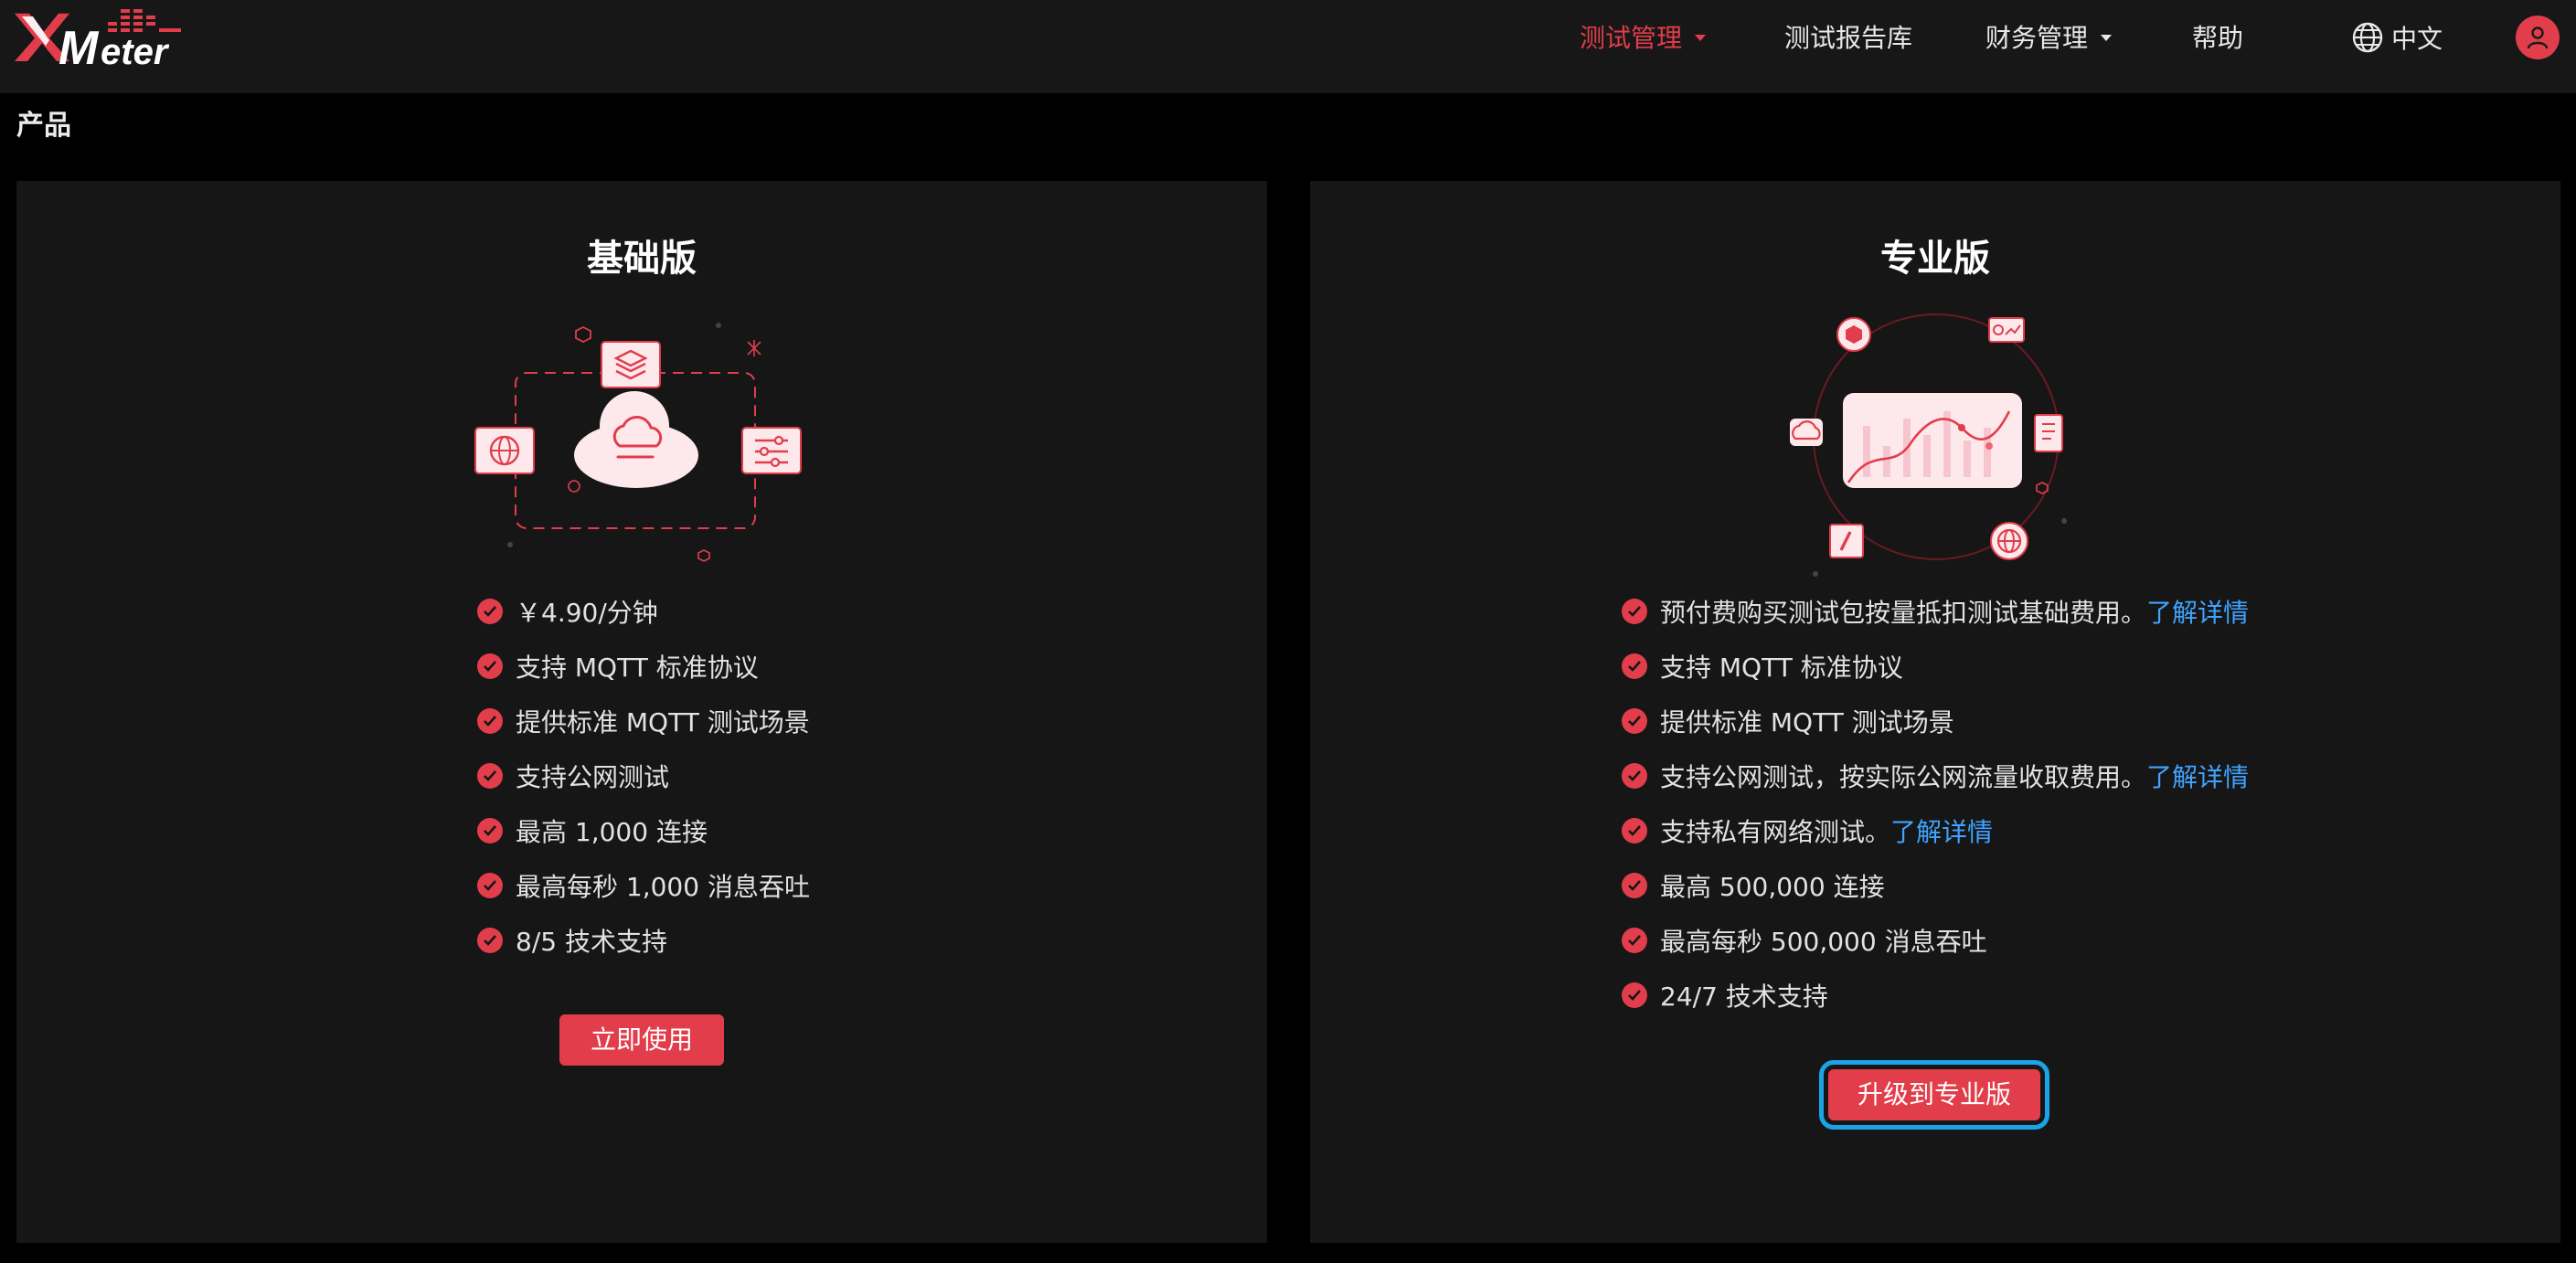 This screenshot has width=2576, height=1263. I want to click on feature-item: 8/5 技术支持, so click(643, 940).